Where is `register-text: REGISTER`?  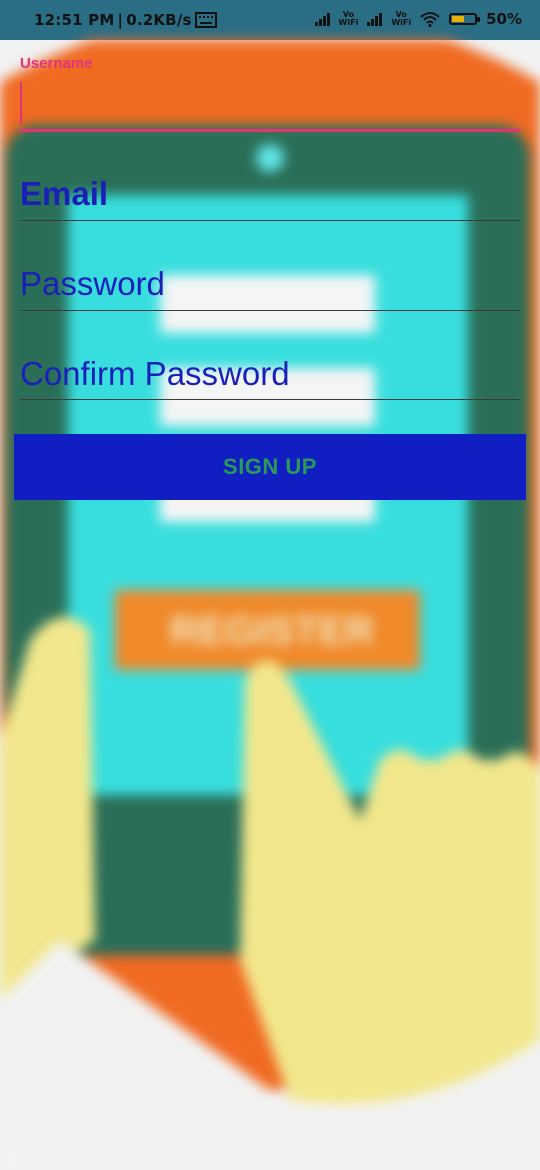 register-text: REGISTER is located at coordinates (272, 631).